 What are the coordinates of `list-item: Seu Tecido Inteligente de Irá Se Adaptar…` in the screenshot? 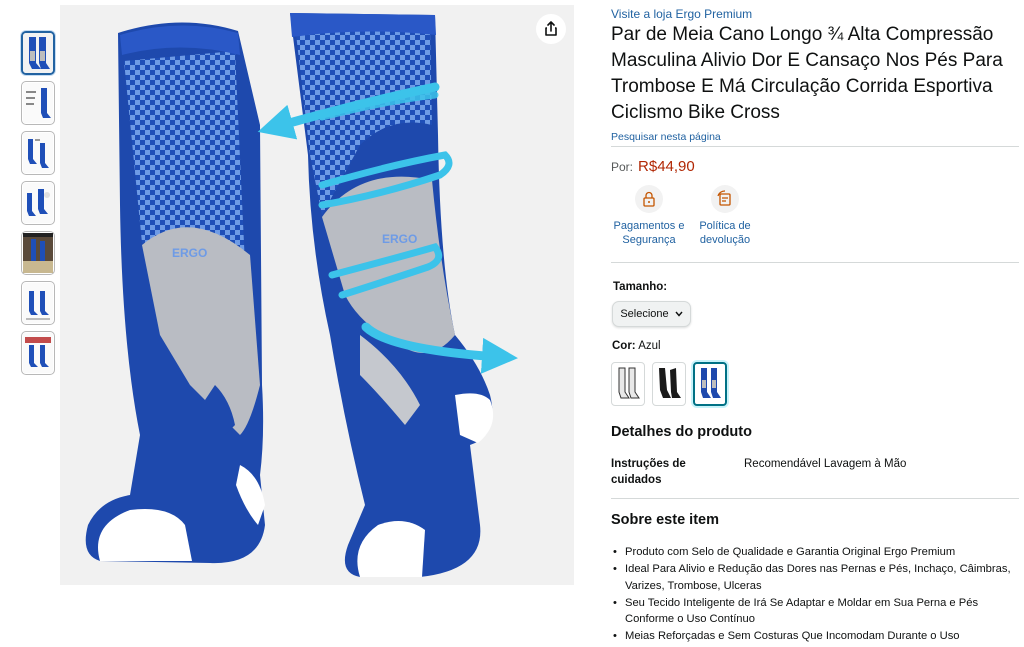 It's located at (816, 611).